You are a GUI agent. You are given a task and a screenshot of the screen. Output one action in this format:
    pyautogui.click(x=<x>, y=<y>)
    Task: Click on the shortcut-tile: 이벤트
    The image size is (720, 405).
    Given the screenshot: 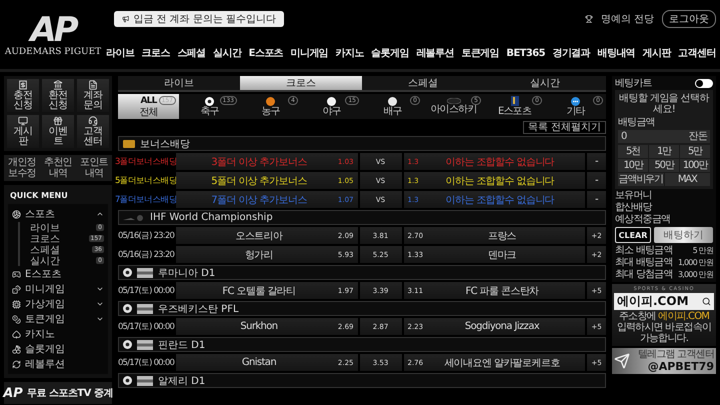 What is the action you would take?
    pyautogui.click(x=58, y=131)
    